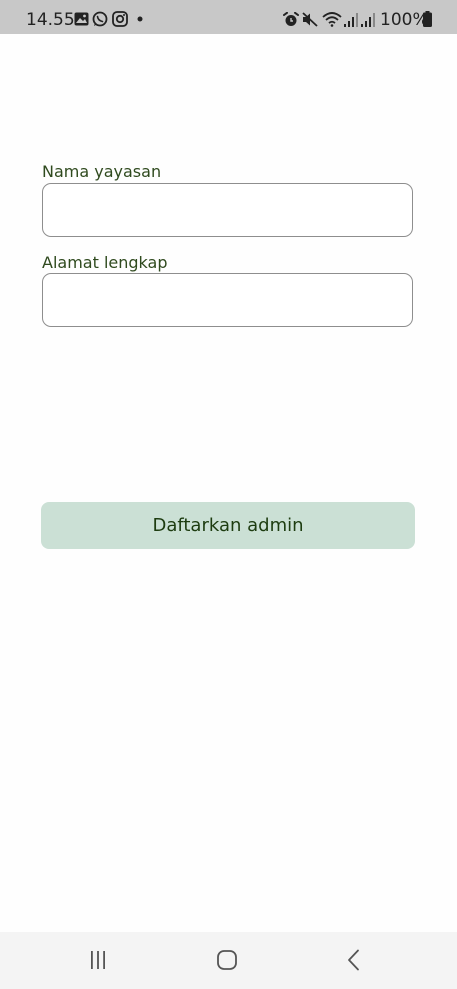 This screenshot has width=457, height=989. Describe the element at coordinates (228, 525) in the screenshot. I see `register-admin-button: Daftarkan admin` at that location.